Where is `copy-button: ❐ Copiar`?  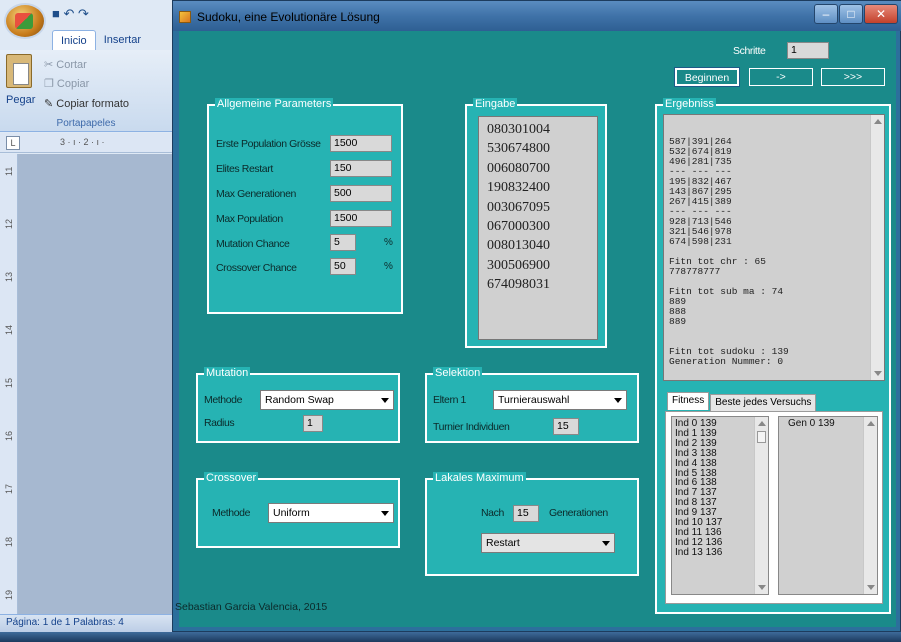
copy-button: ❐ Copiar is located at coordinates (66, 83).